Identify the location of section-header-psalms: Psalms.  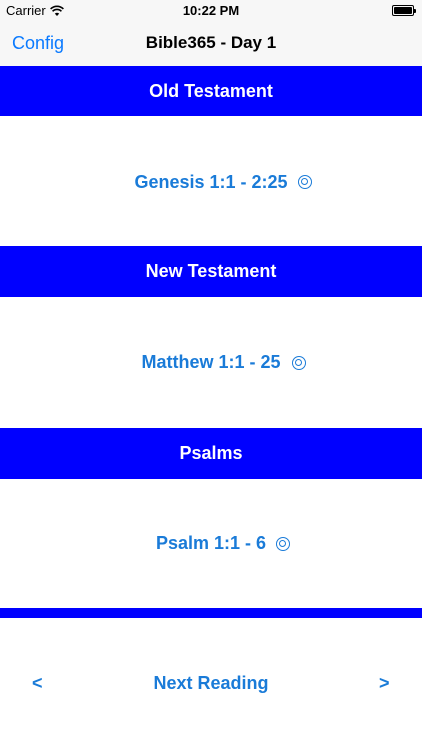
(211, 453).